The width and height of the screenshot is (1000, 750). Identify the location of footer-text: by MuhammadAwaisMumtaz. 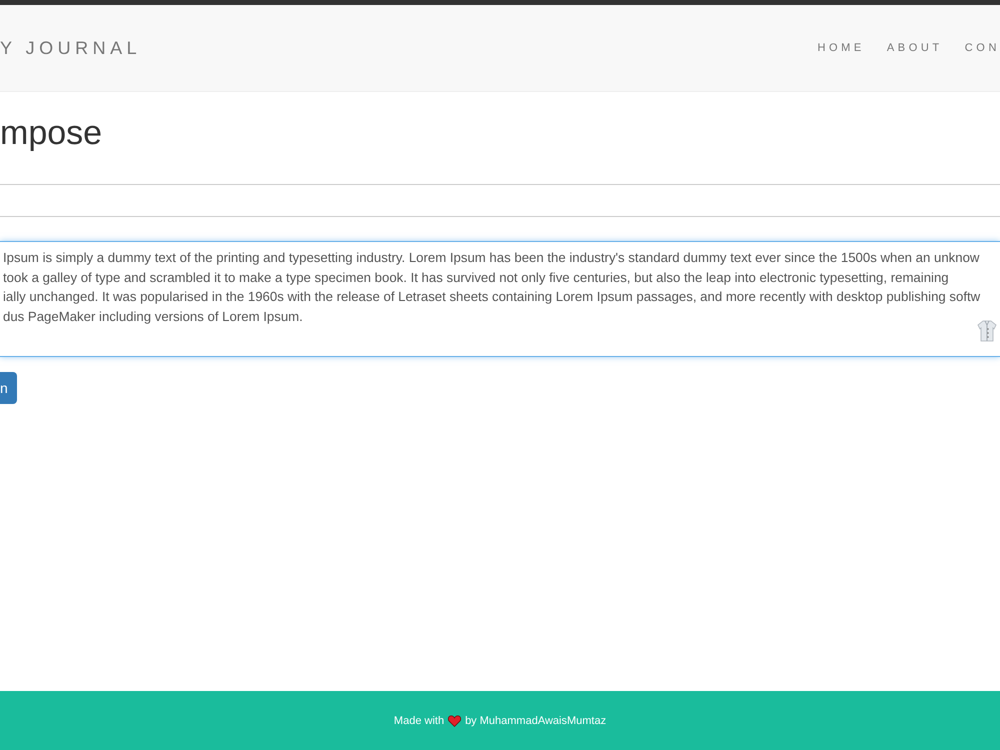
(535, 720).